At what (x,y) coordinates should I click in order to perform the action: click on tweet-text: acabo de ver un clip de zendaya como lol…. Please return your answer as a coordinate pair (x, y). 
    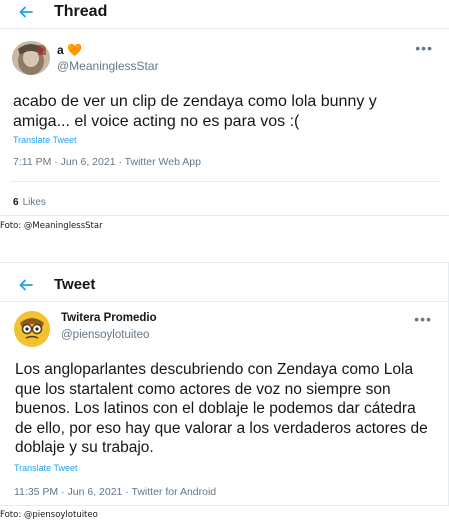
    Looking at the image, I should click on (195, 111).